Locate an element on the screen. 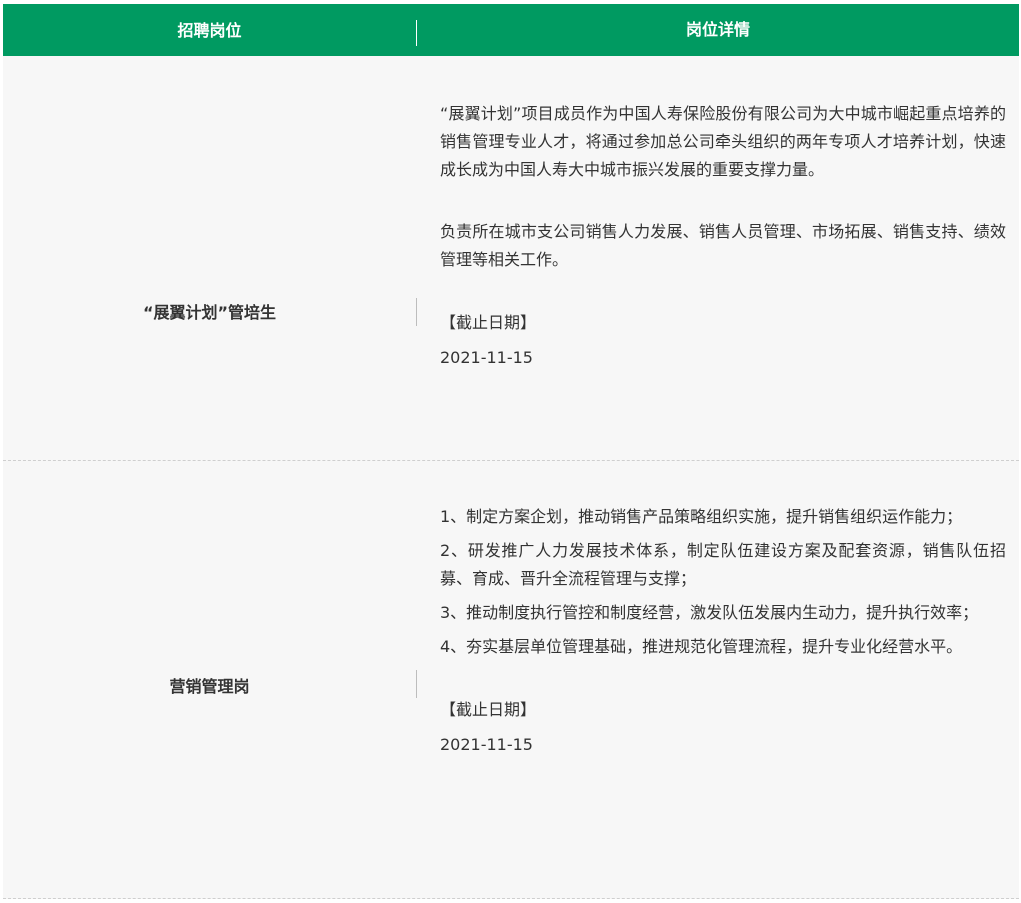 The height and width of the screenshot is (903, 1021). detail-item: 1、制定方案企划，推动销售产品策略组织实施，提升销售组织运作能力； is located at coordinates (701, 516).